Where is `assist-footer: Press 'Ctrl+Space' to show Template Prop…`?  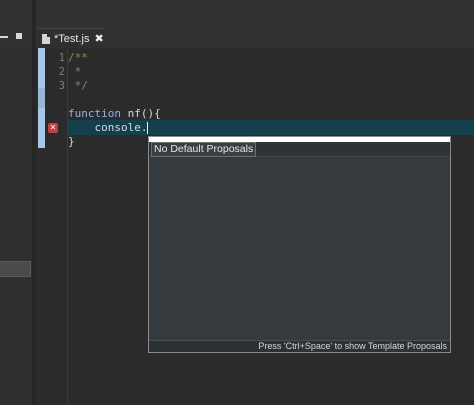
assist-footer: Press 'Ctrl+Space' to show Template Prop… is located at coordinates (299, 346).